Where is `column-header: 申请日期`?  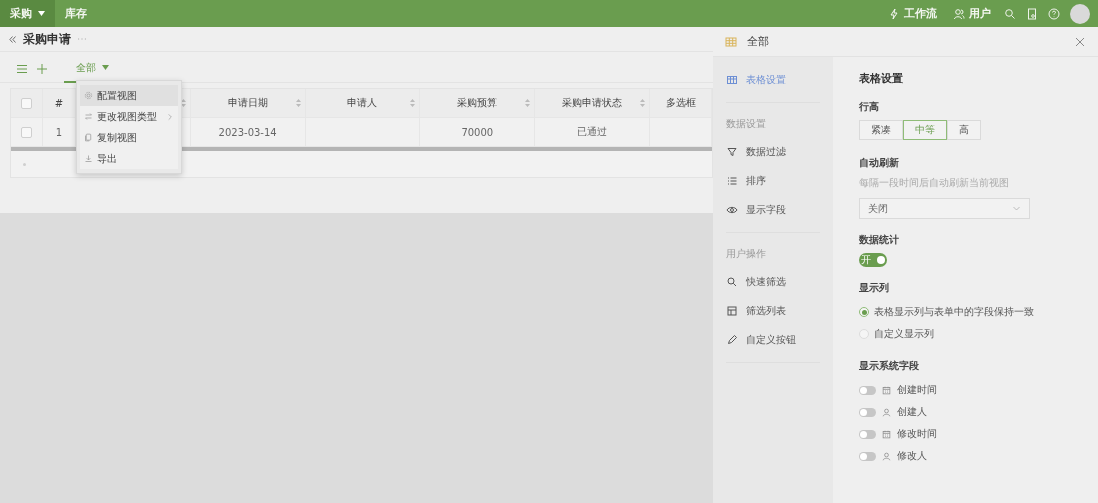
column-header: 申请日期 is located at coordinates (248, 103).